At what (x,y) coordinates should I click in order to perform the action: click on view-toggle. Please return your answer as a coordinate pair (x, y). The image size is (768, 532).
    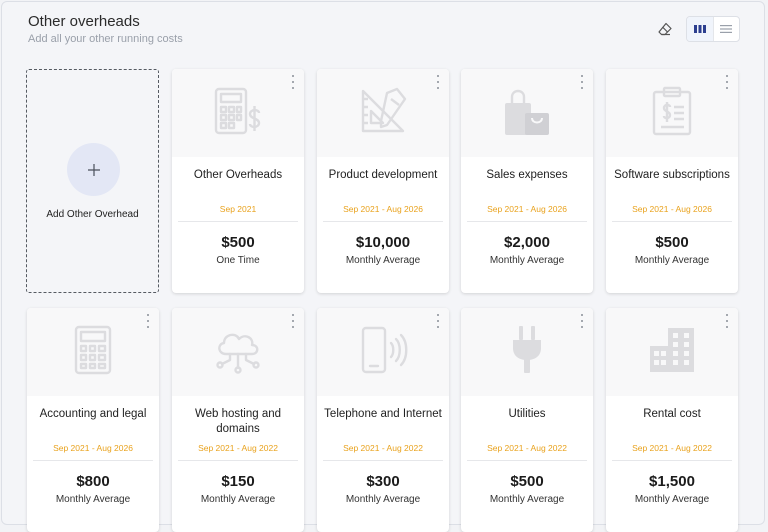
    Looking at the image, I should click on (713, 29).